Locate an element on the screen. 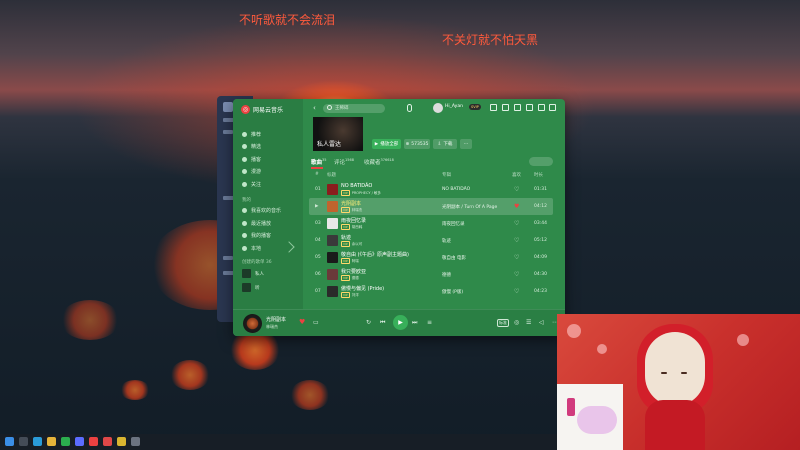 The height and width of the screenshot is (450, 800). track-artist: 余以可 is located at coordinates (357, 244).